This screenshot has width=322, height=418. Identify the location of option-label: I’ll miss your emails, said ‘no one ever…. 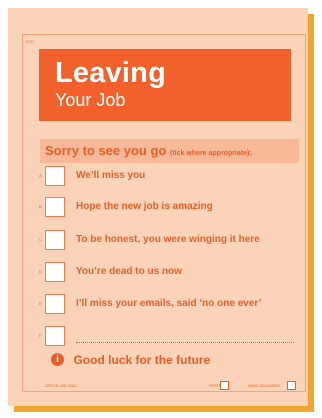
(169, 303).